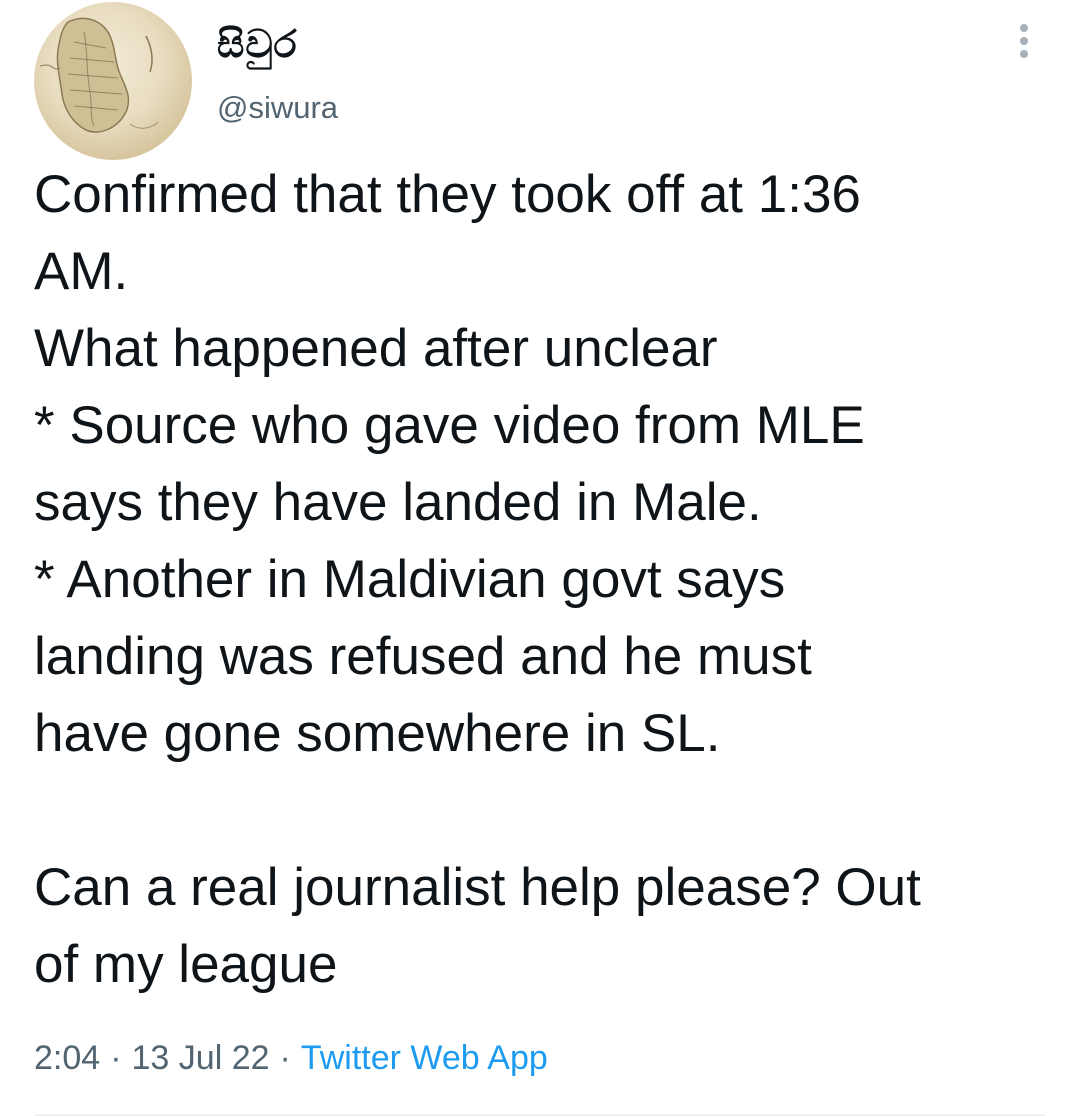 This screenshot has height=1118, width=1080. I want to click on user-handle: @siwura, so click(277, 108).